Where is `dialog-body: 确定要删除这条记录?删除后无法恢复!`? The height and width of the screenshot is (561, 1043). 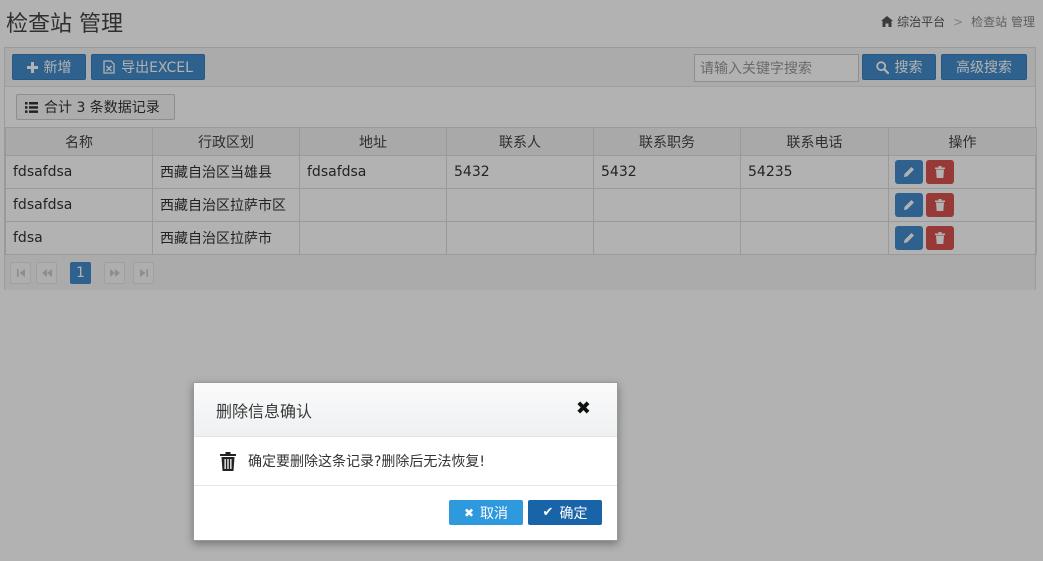 dialog-body: 确定要删除这条记录?删除后无法恢复! is located at coordinates (405, 461).